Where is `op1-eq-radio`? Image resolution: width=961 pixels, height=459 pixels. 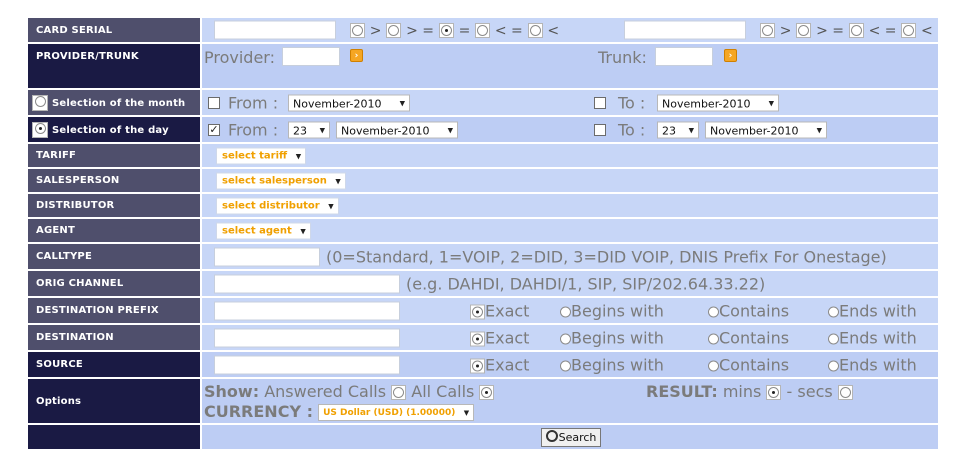 op1-eq-radio is located at coordinates (446, 30).